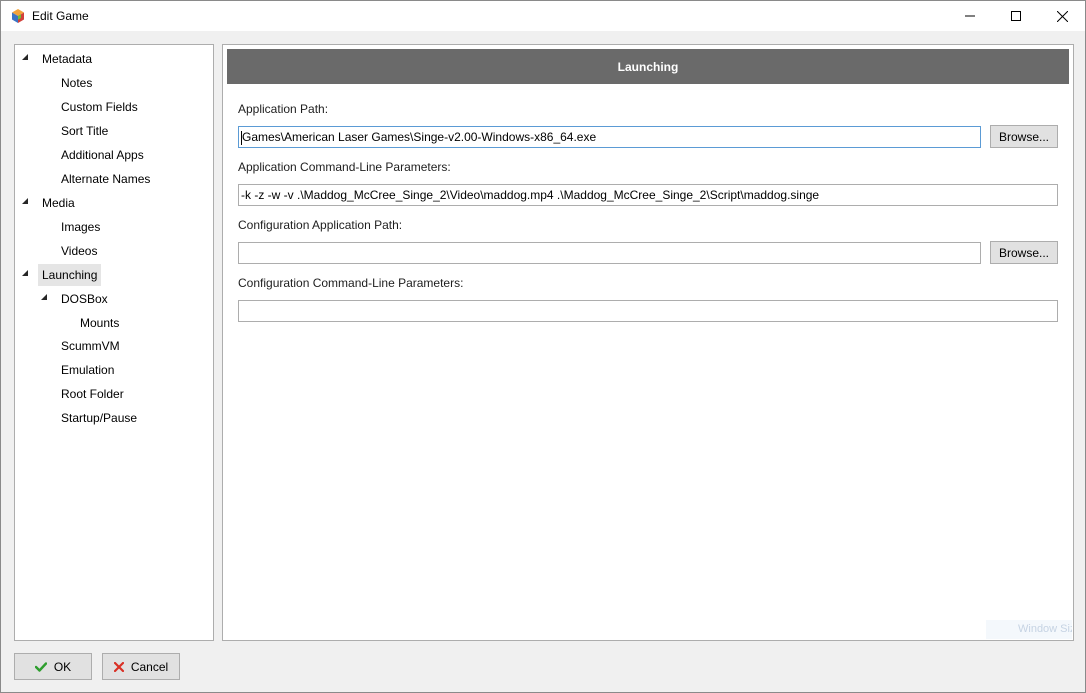 This screenshot has width=1086, height=693. Describe the element at coordinates (80, 226) in the screenshot. I see `tree-item-images: Images` at that location.